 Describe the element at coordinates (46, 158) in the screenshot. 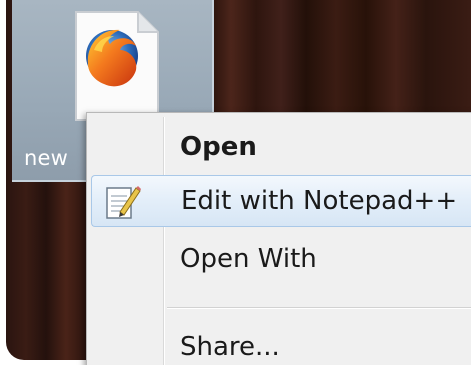

I see `desktop-icon-label: new` at that location.